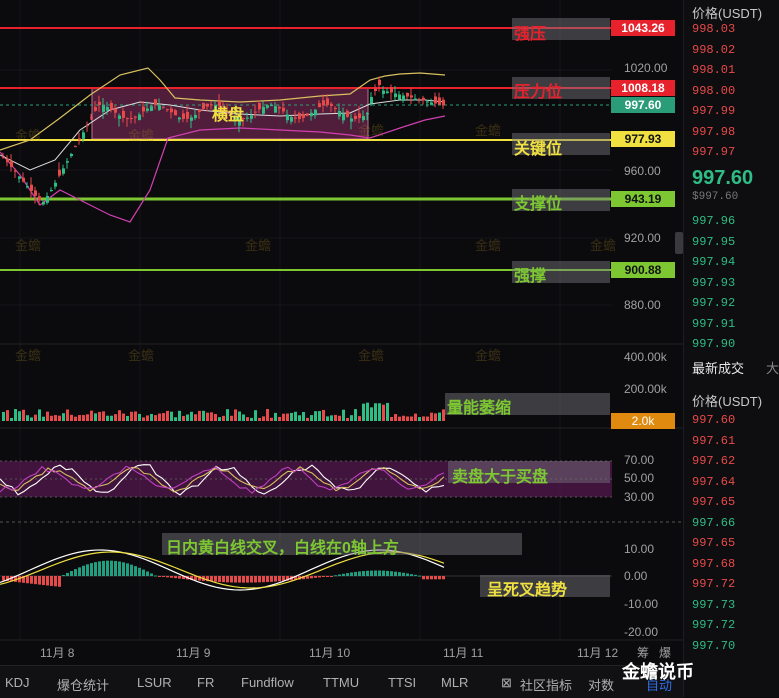  I want to click on bid-row: 997.95, so click(713, 242).